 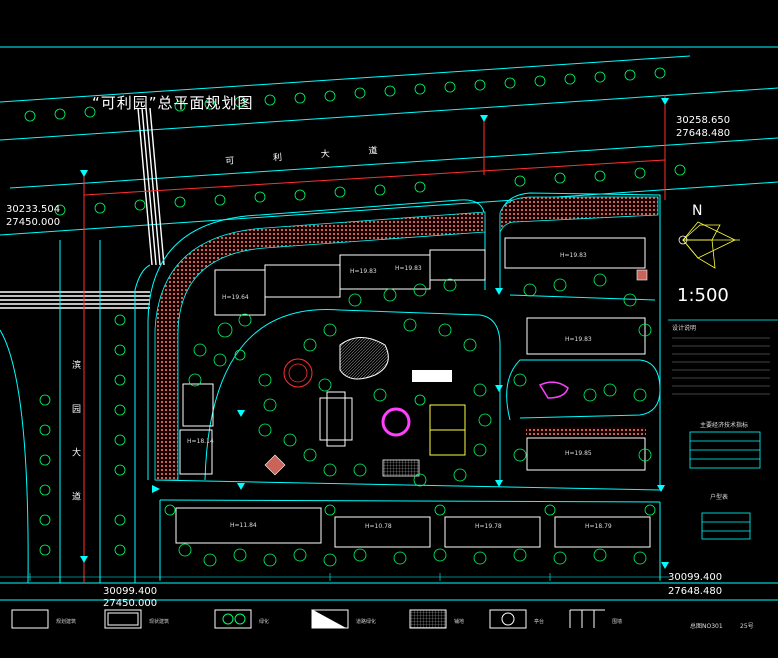 I want to click on legend-label: 亭台, so click(x=539, y=622).